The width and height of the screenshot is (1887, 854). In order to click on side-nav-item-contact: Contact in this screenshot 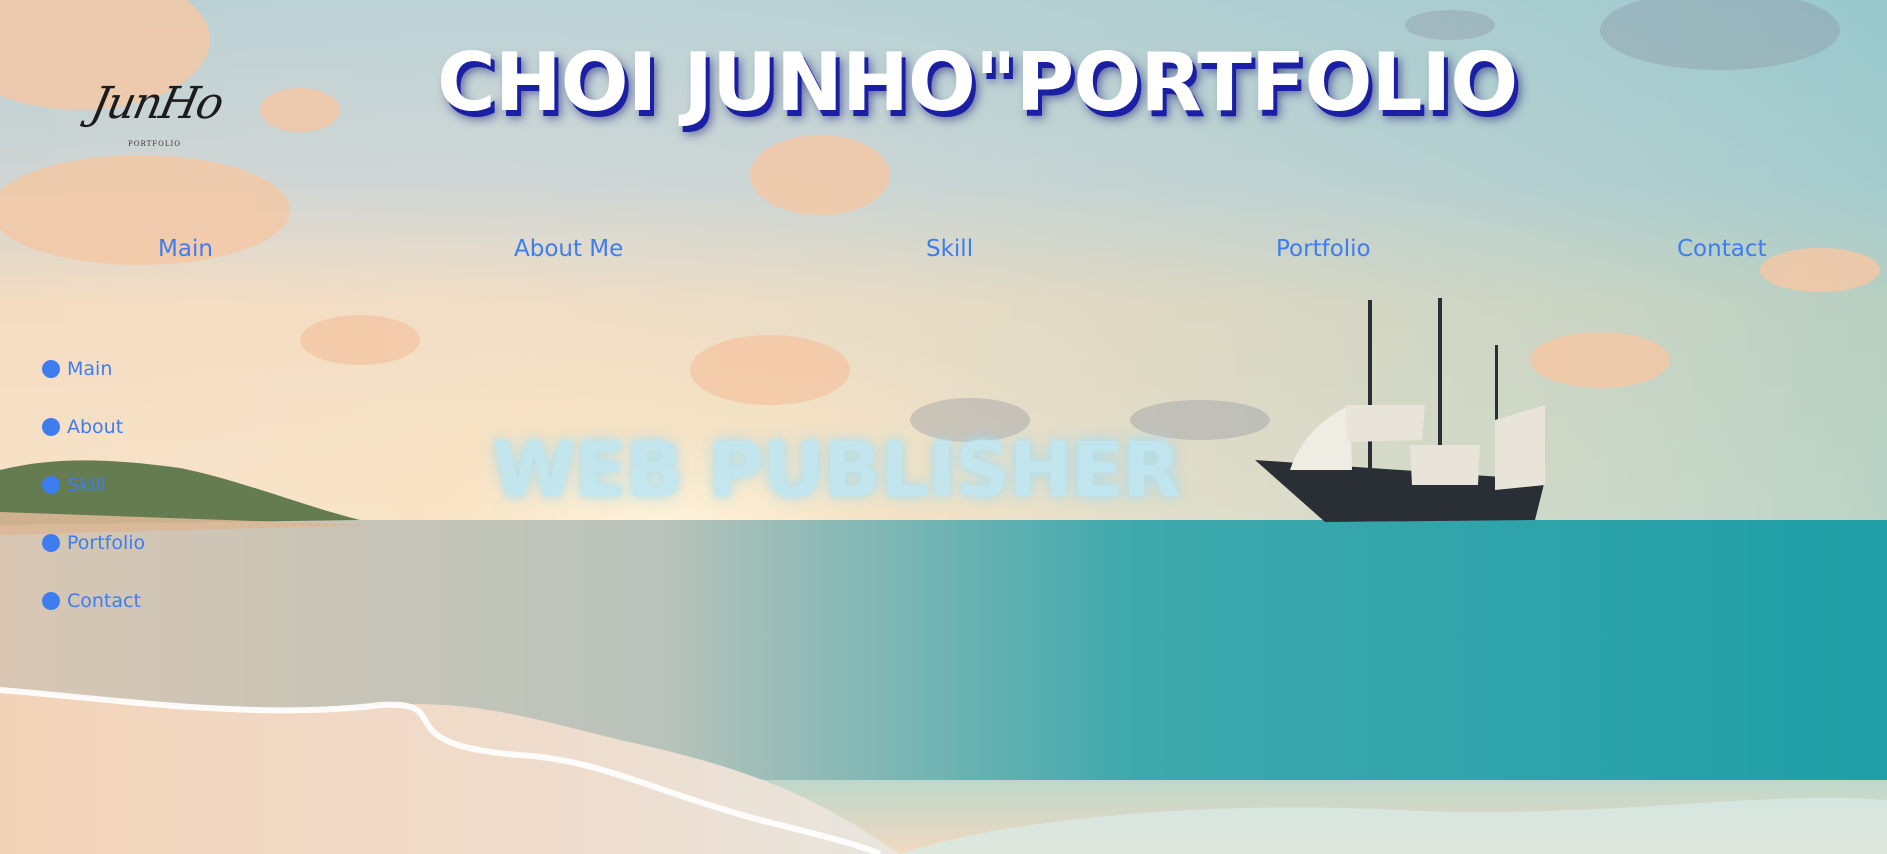, I will do `click(142, 601)`.